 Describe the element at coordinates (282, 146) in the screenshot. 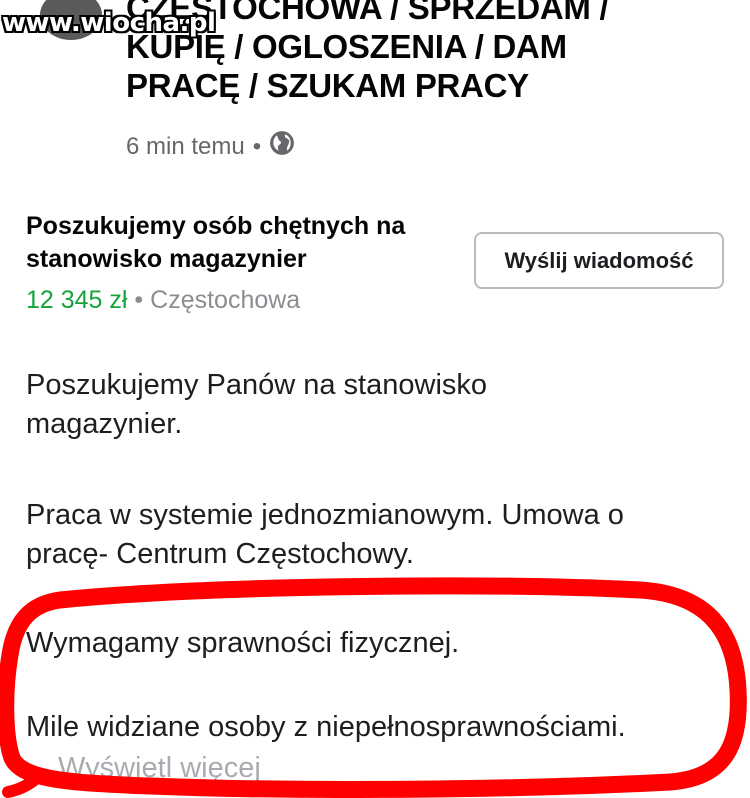

I see `globe-icon` at that location.